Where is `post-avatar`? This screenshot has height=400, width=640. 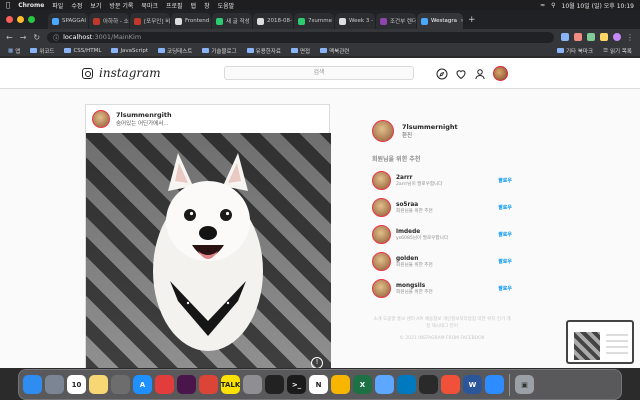
post-avatar is located at coordinates (101, 119).